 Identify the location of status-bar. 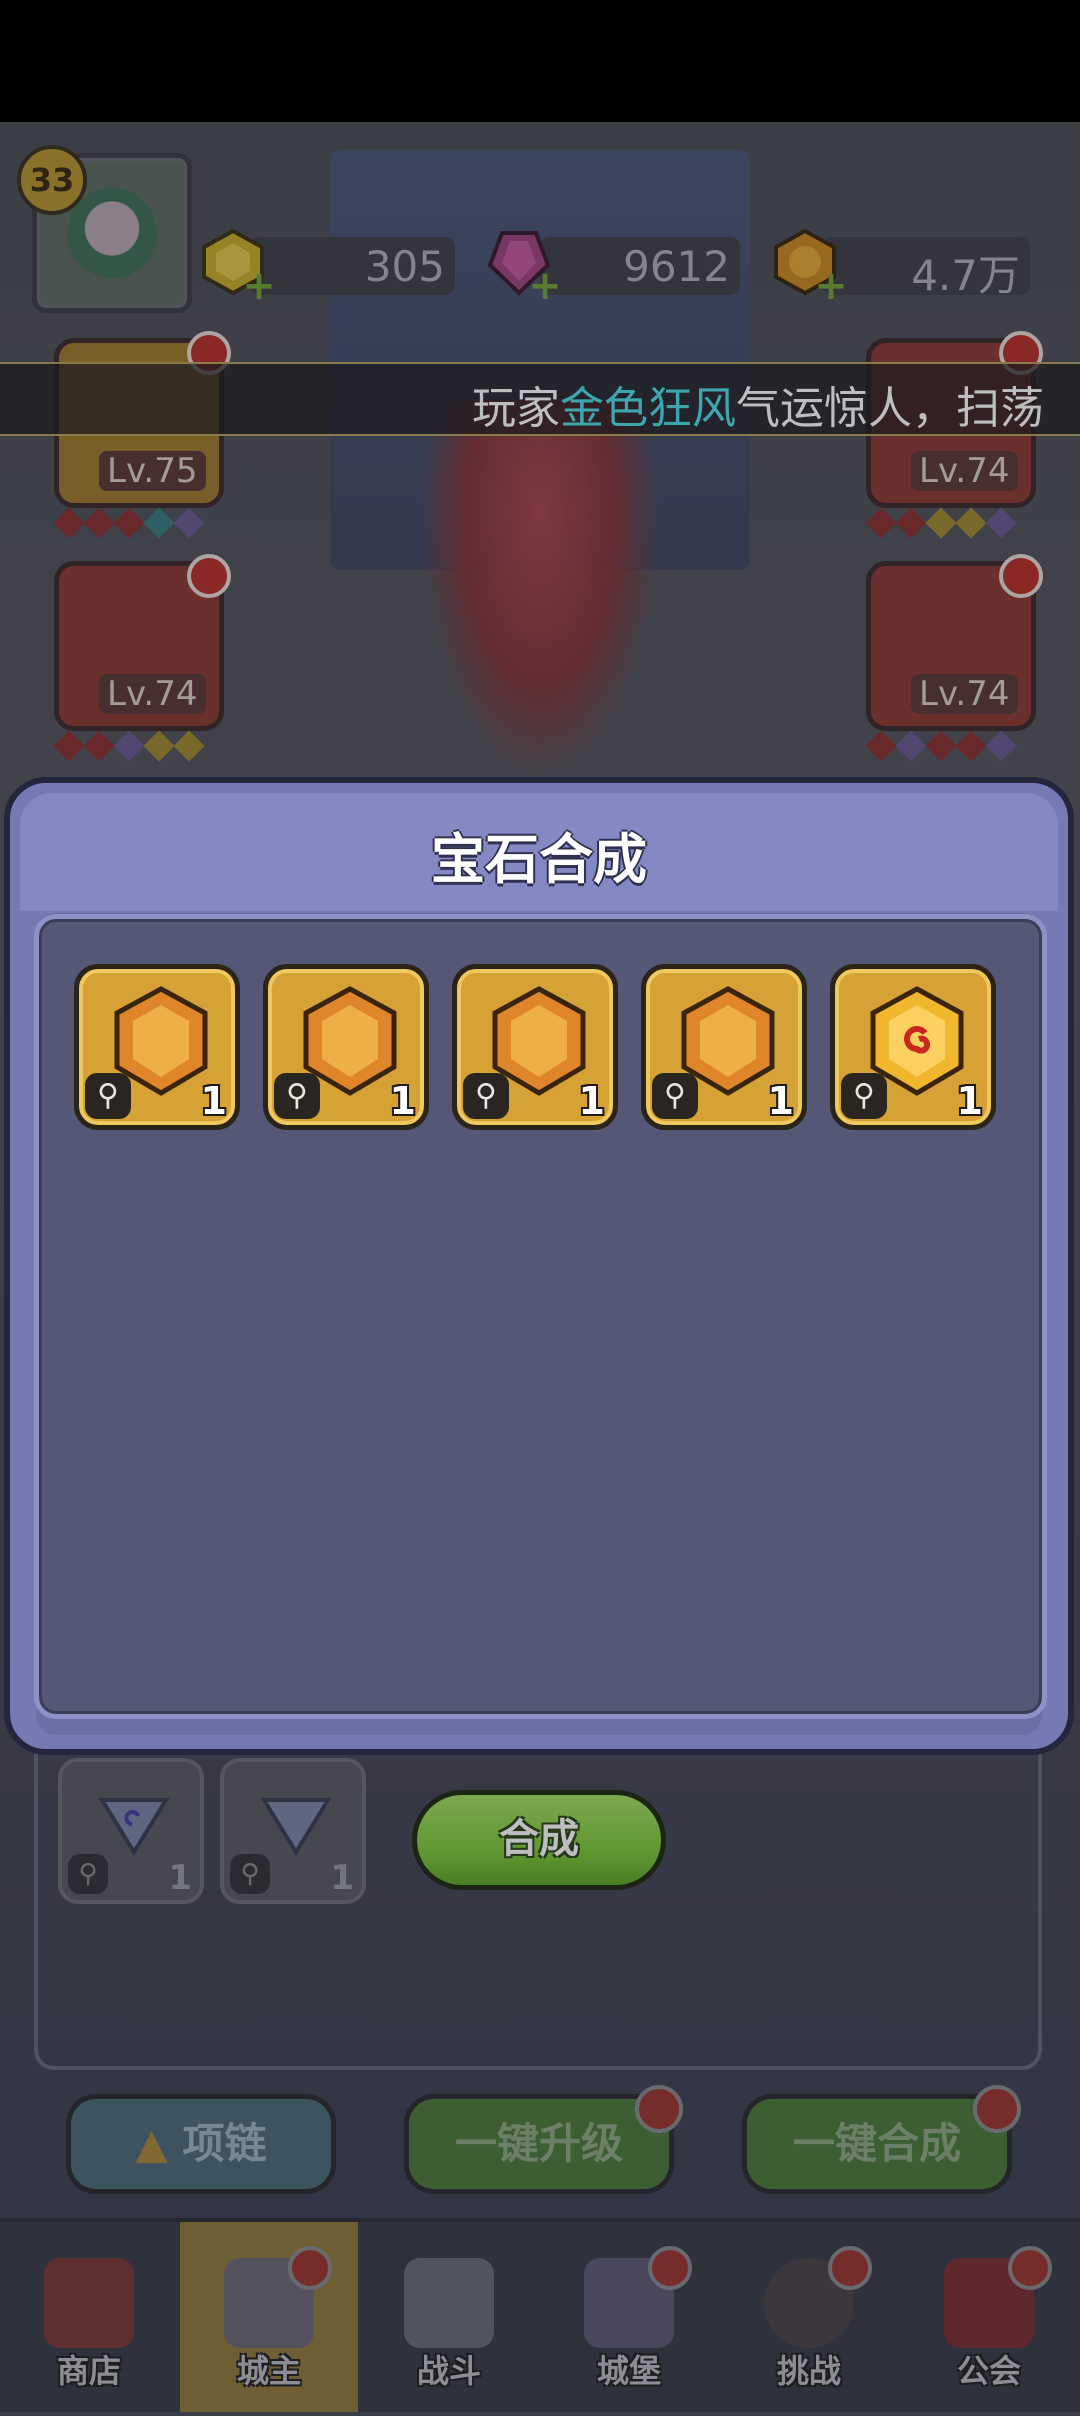
(540, 61).